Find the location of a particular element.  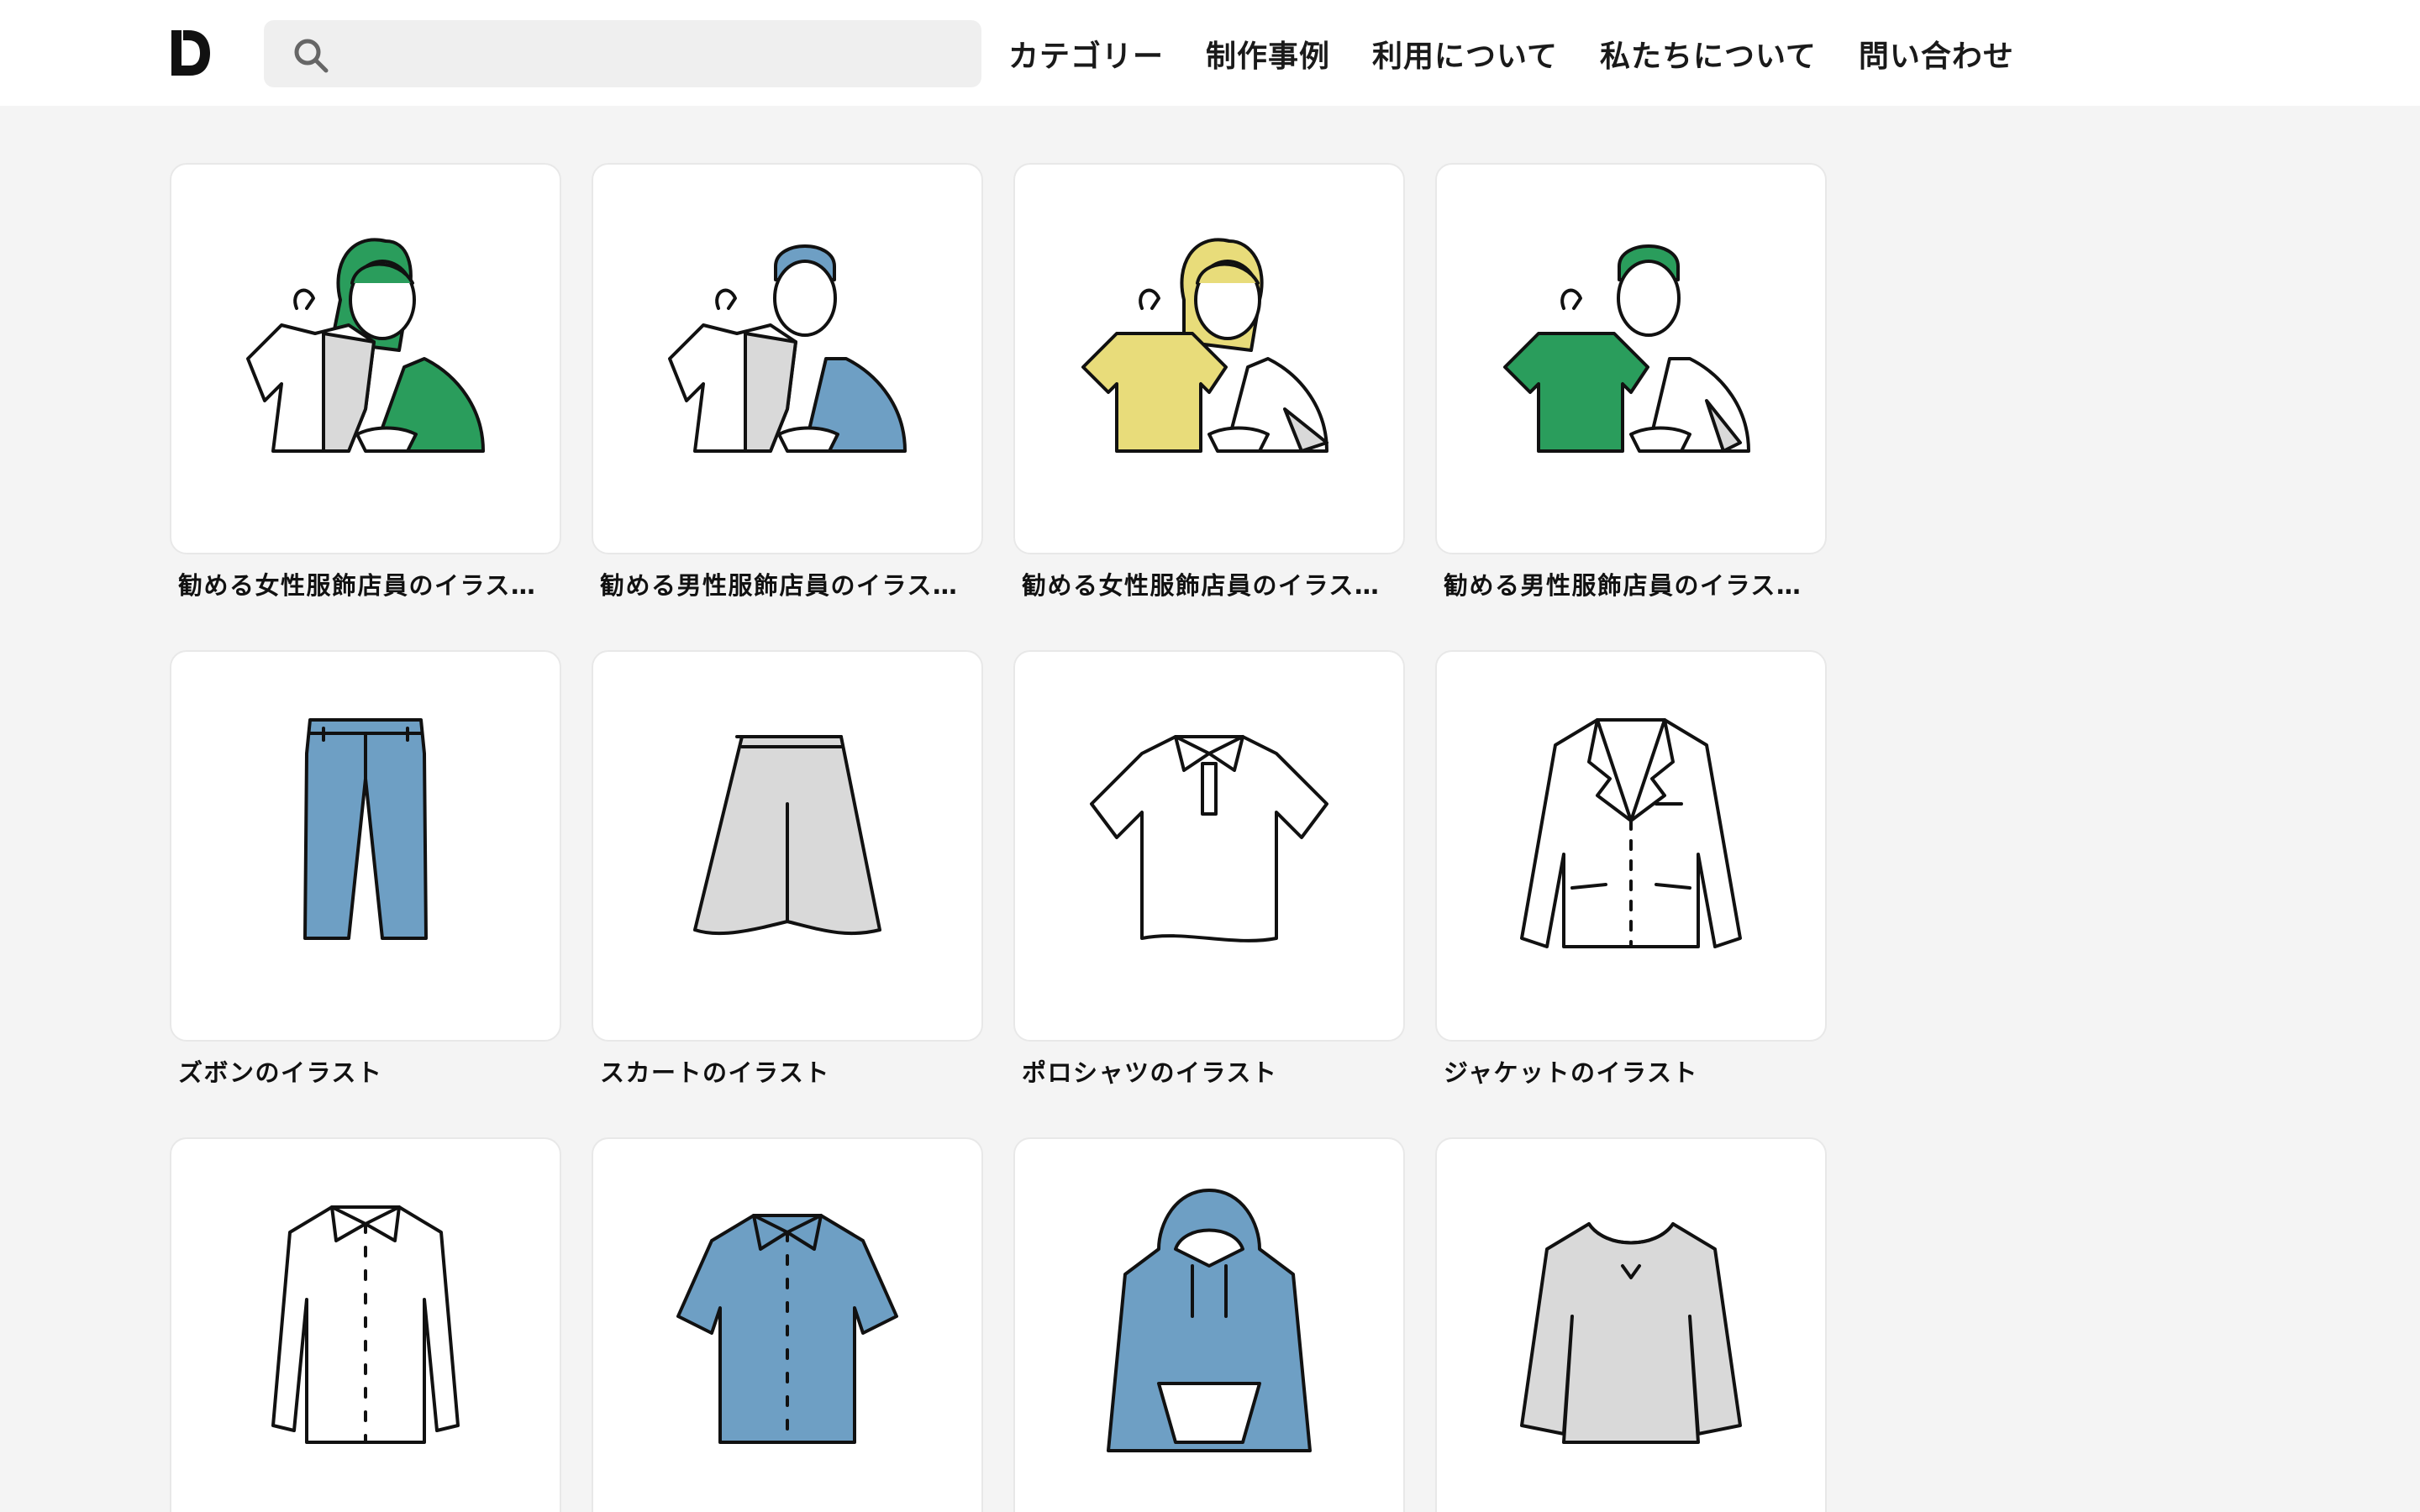

card-caption: ポロシャツのイラスト is located at coordinates (1206, 1071).